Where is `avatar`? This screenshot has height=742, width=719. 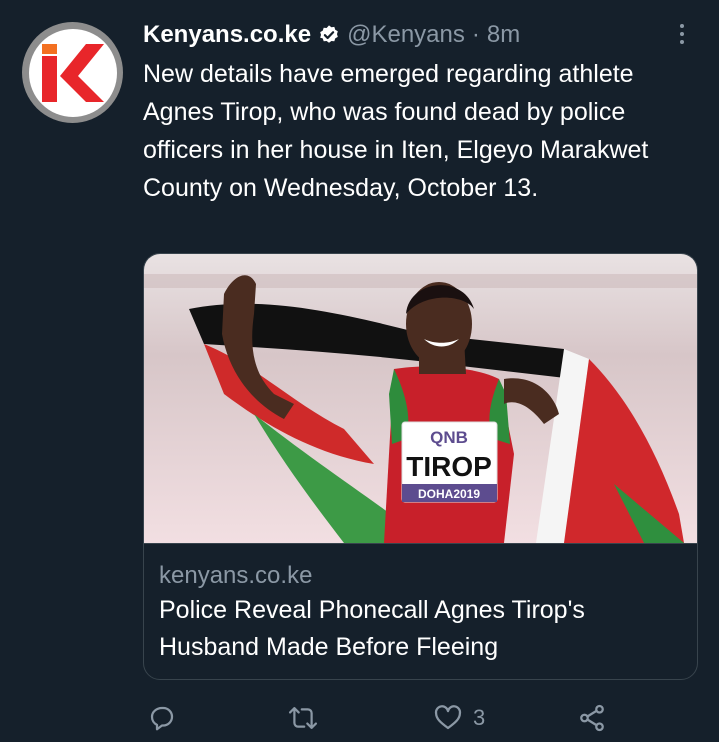 avatar is located at coordinates (72, 72).